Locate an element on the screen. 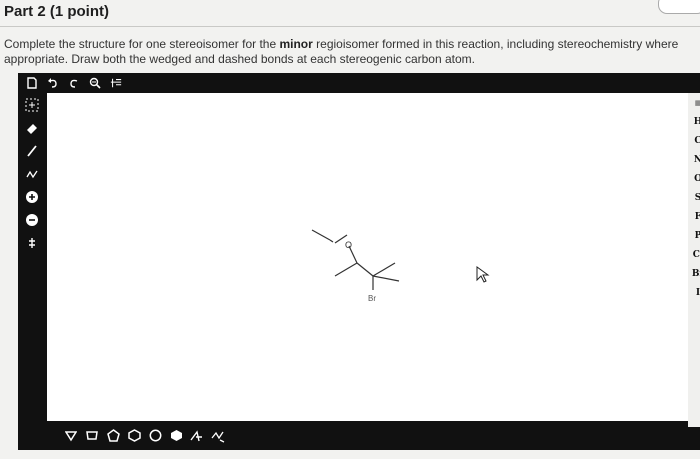 Image resolution: width=700 pixels, height=459 pixels. template-icon is located at coordinates (197, 436).